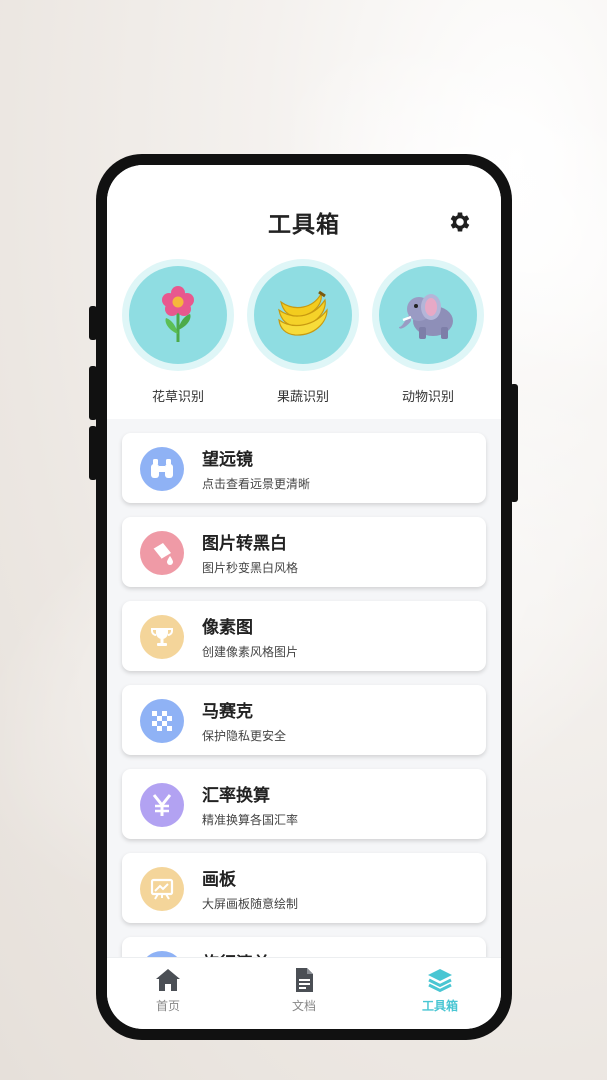 This screenshot has height=1080, width=607. What do you see at coordinates (303, 1006) in the screenshot?
I see `tab-documents-label: 文档` at bounding box center [303, 1006].